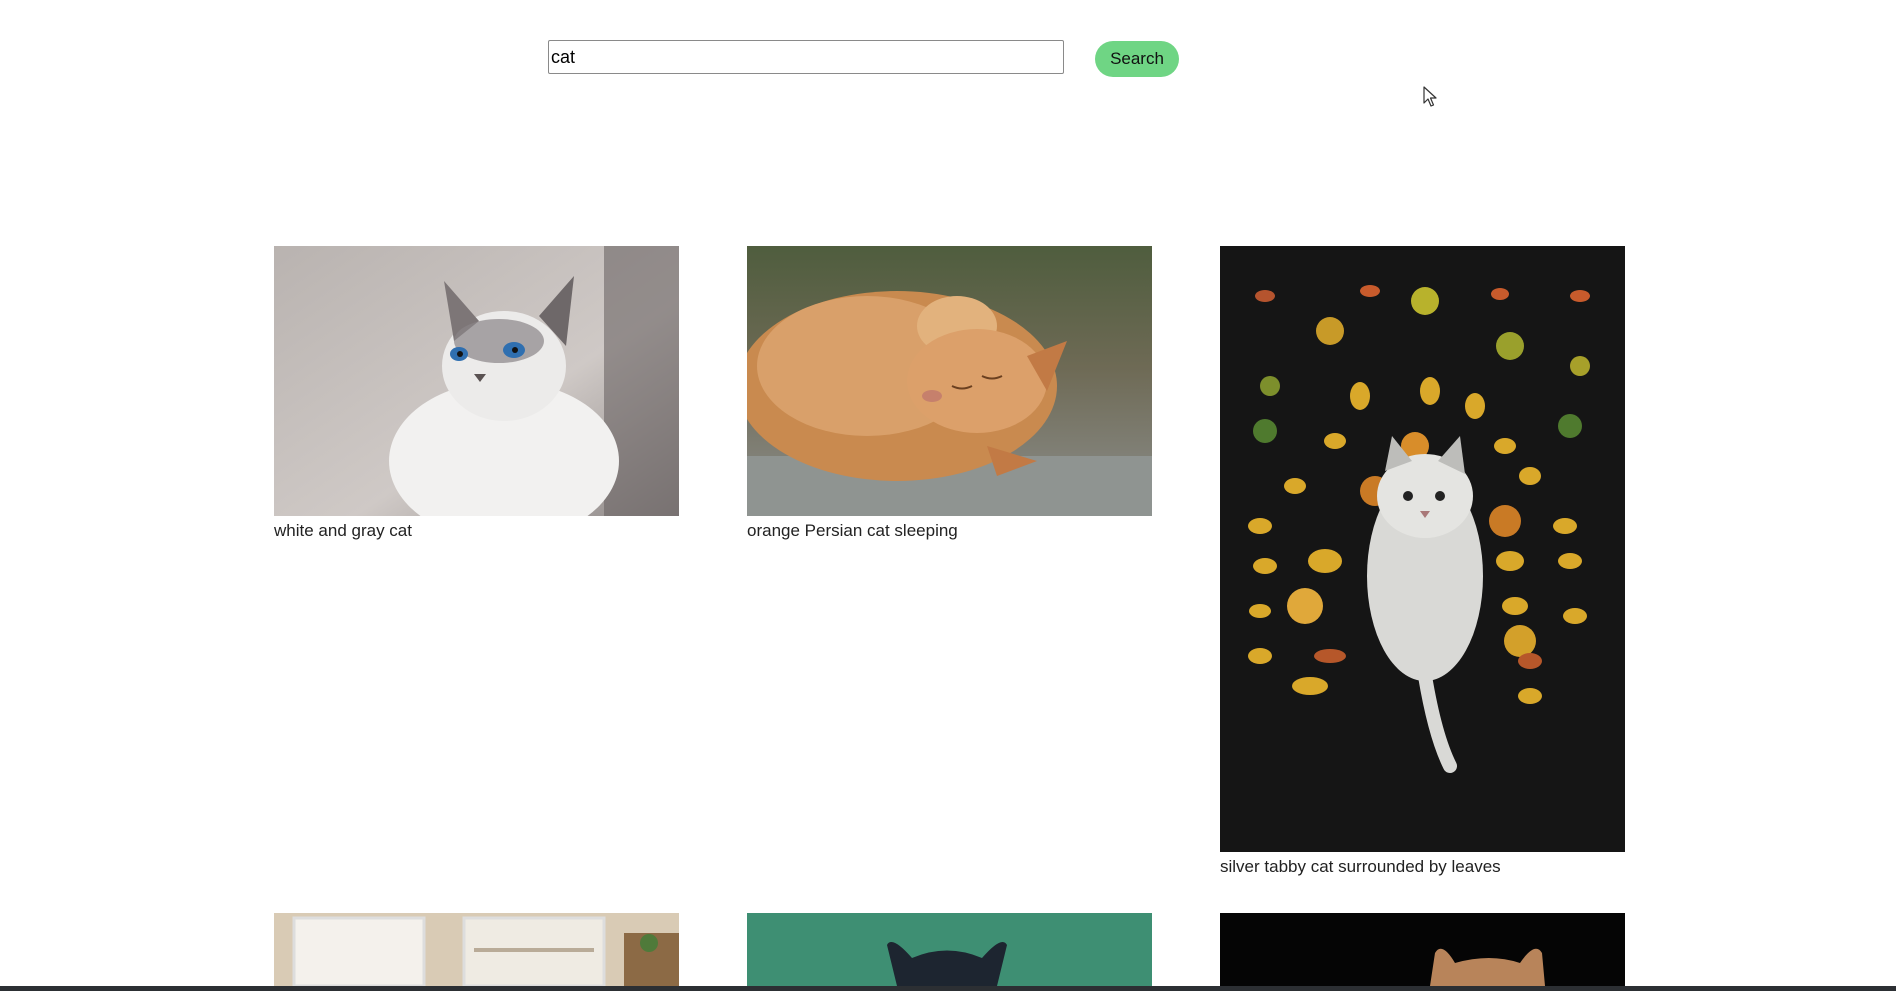  Describe the element at coordinates (852, 530) in the screenshot. I see `result-caption: orange Persian cat sleeping` at that location.